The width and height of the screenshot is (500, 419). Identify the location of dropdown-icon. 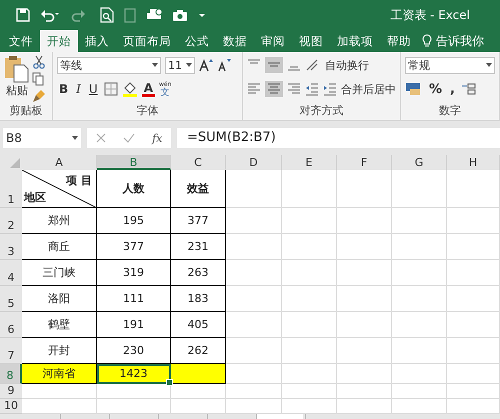
(202, 15).